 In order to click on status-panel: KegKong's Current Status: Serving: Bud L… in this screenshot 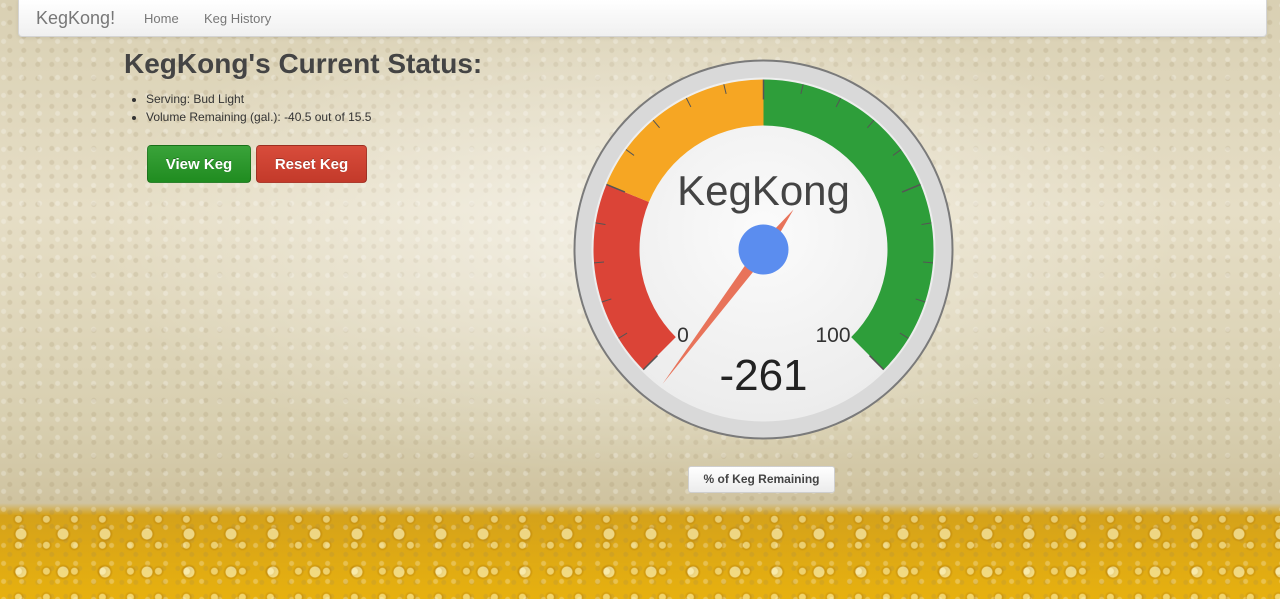, I will do `click(303, 87)`.